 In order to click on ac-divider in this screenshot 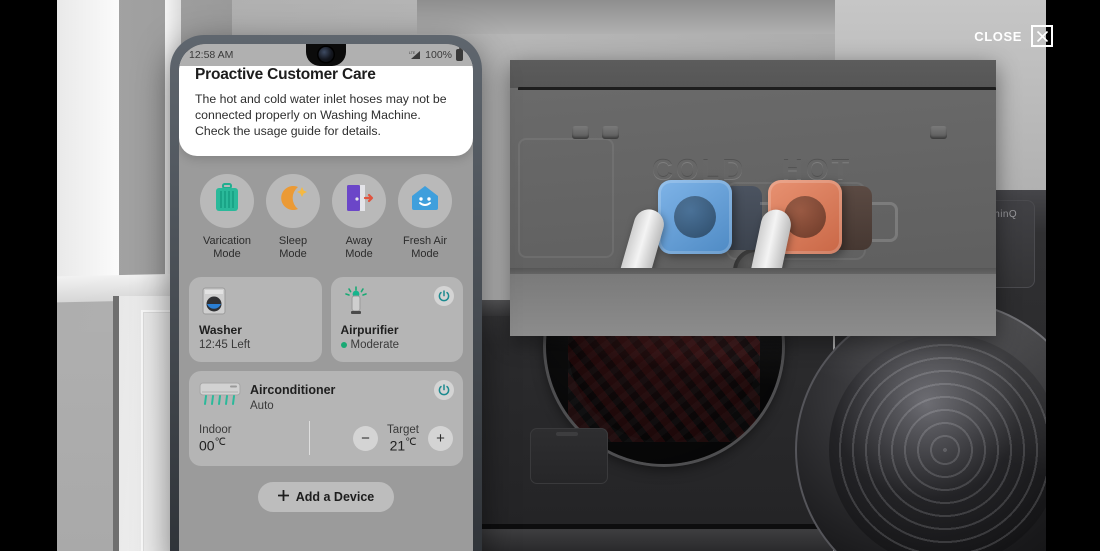, I will do `click(309, 438)`.